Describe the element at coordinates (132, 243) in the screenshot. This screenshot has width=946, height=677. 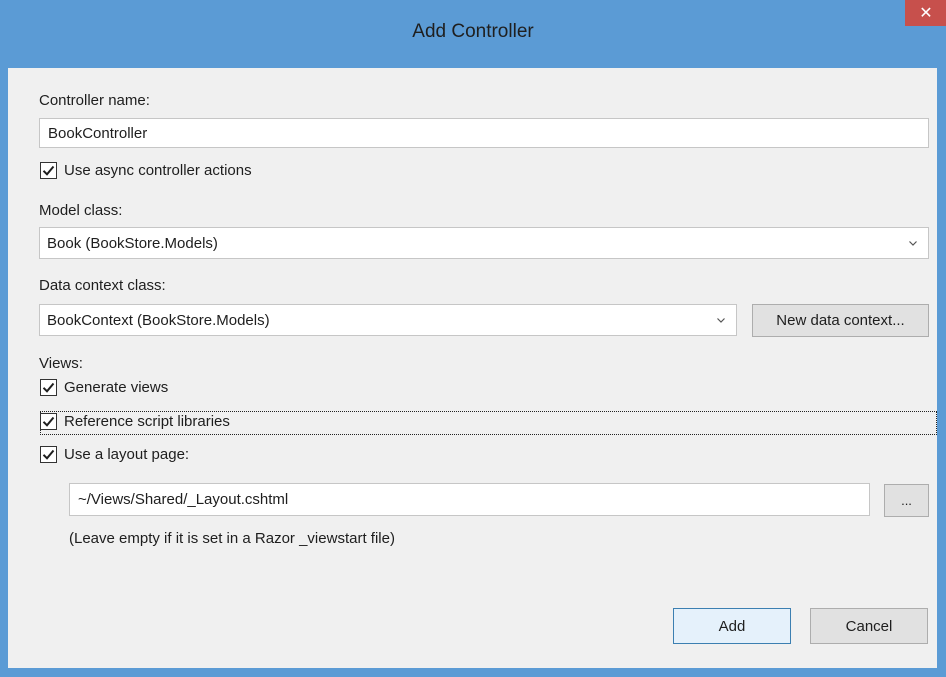
I see `model-class-value: Book (BookStore.Models)` at that location.